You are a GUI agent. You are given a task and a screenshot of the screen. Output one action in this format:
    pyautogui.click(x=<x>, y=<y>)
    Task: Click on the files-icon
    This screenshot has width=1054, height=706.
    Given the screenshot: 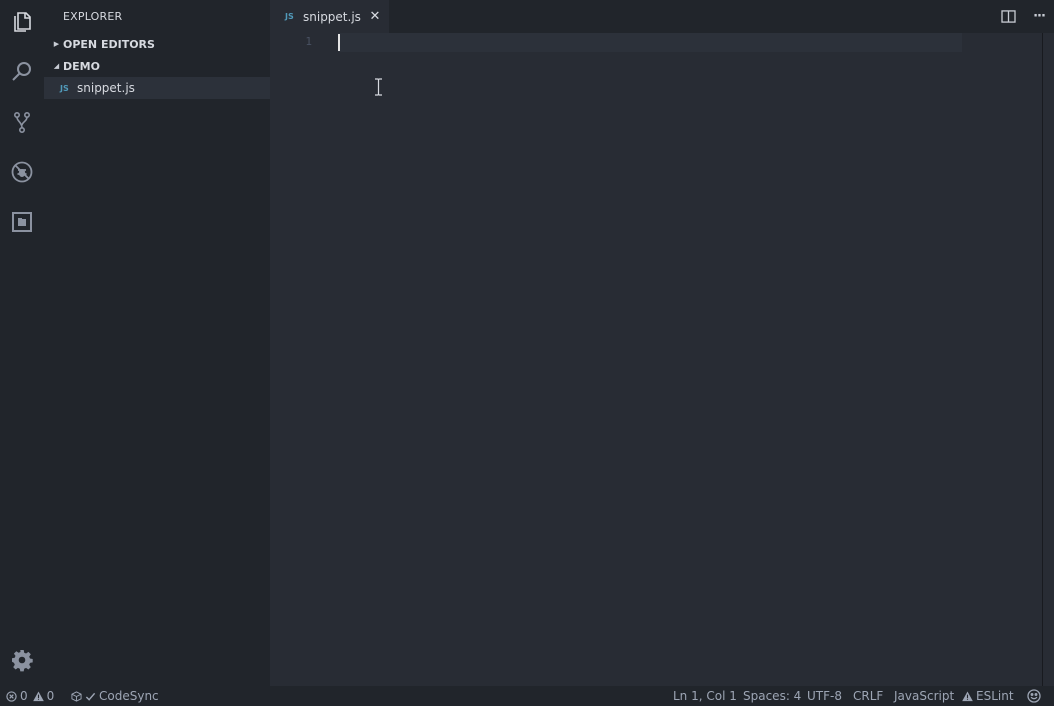 What is the action you would take?
    pyautogui.click(x=22, y=22)
    